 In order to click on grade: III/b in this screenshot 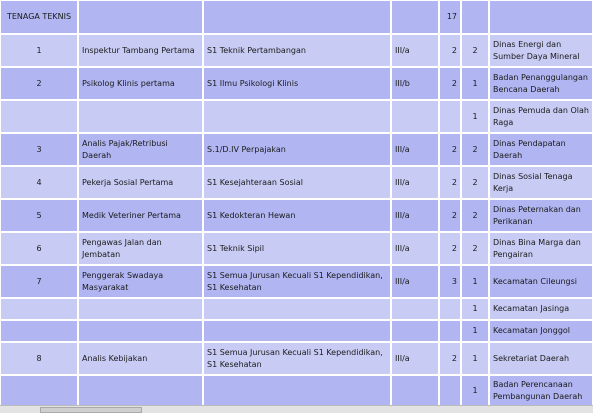, I will do `click(415, 83)`.